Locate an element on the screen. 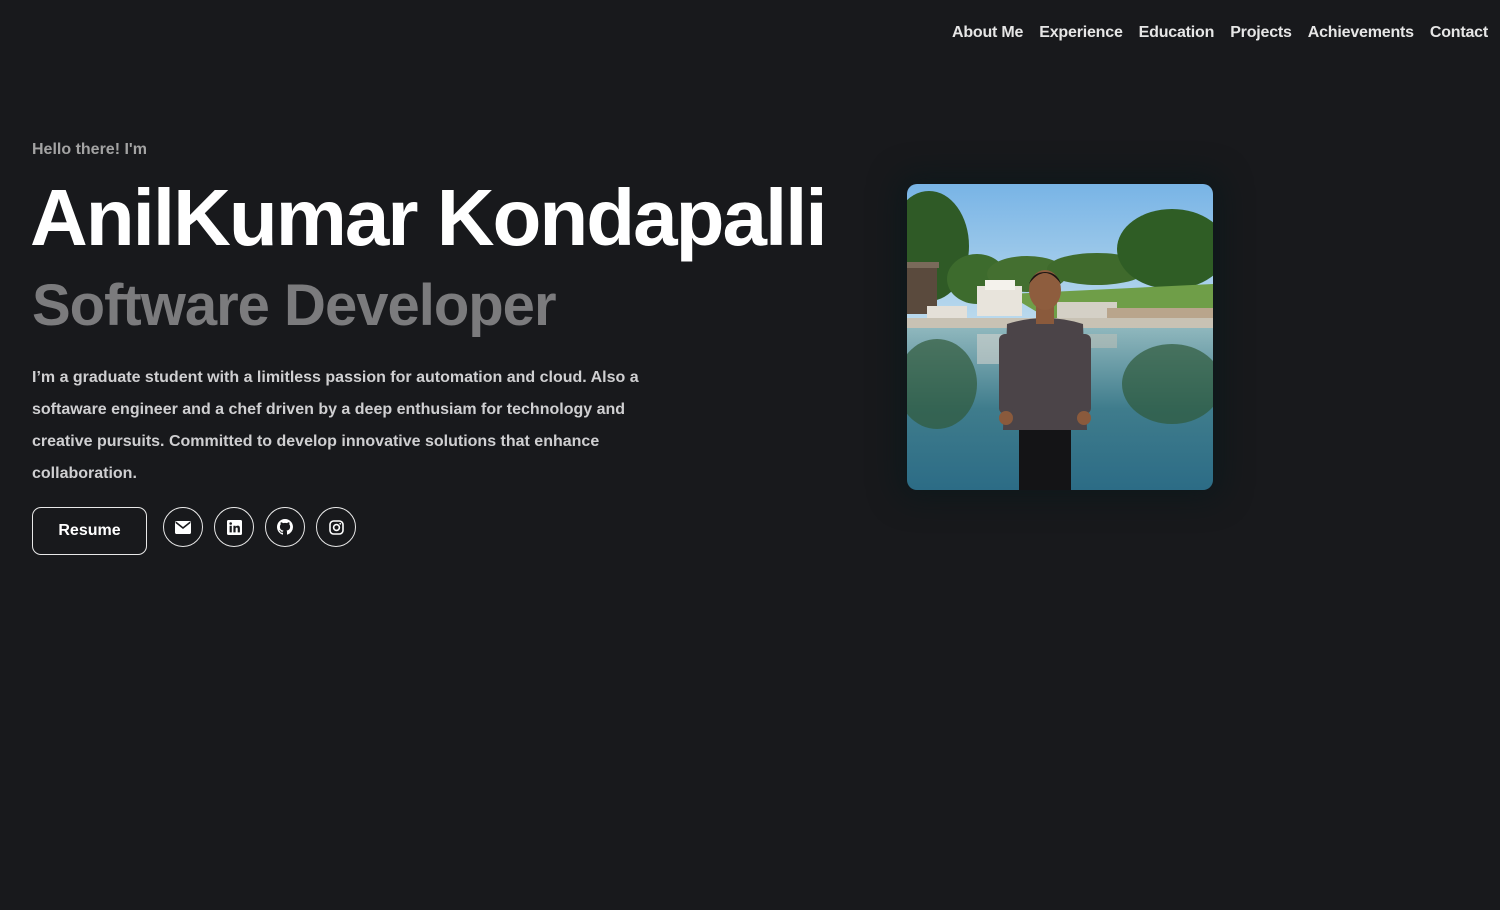 This screenshot has height=910, width=1500. hero-greeting: Hello there! I'm is located at coordinates (89, 149).